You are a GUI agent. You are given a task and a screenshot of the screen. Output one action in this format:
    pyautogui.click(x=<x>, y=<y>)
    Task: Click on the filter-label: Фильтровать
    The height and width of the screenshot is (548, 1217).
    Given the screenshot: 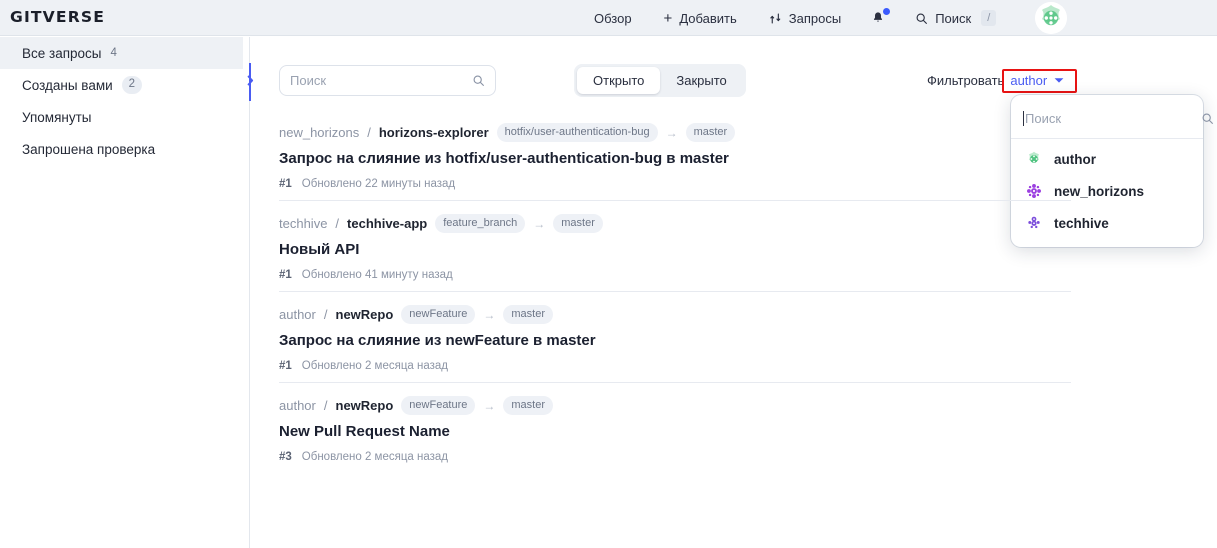 What is the action you would take?
    pyautogui.click(x=966, y=80)
    